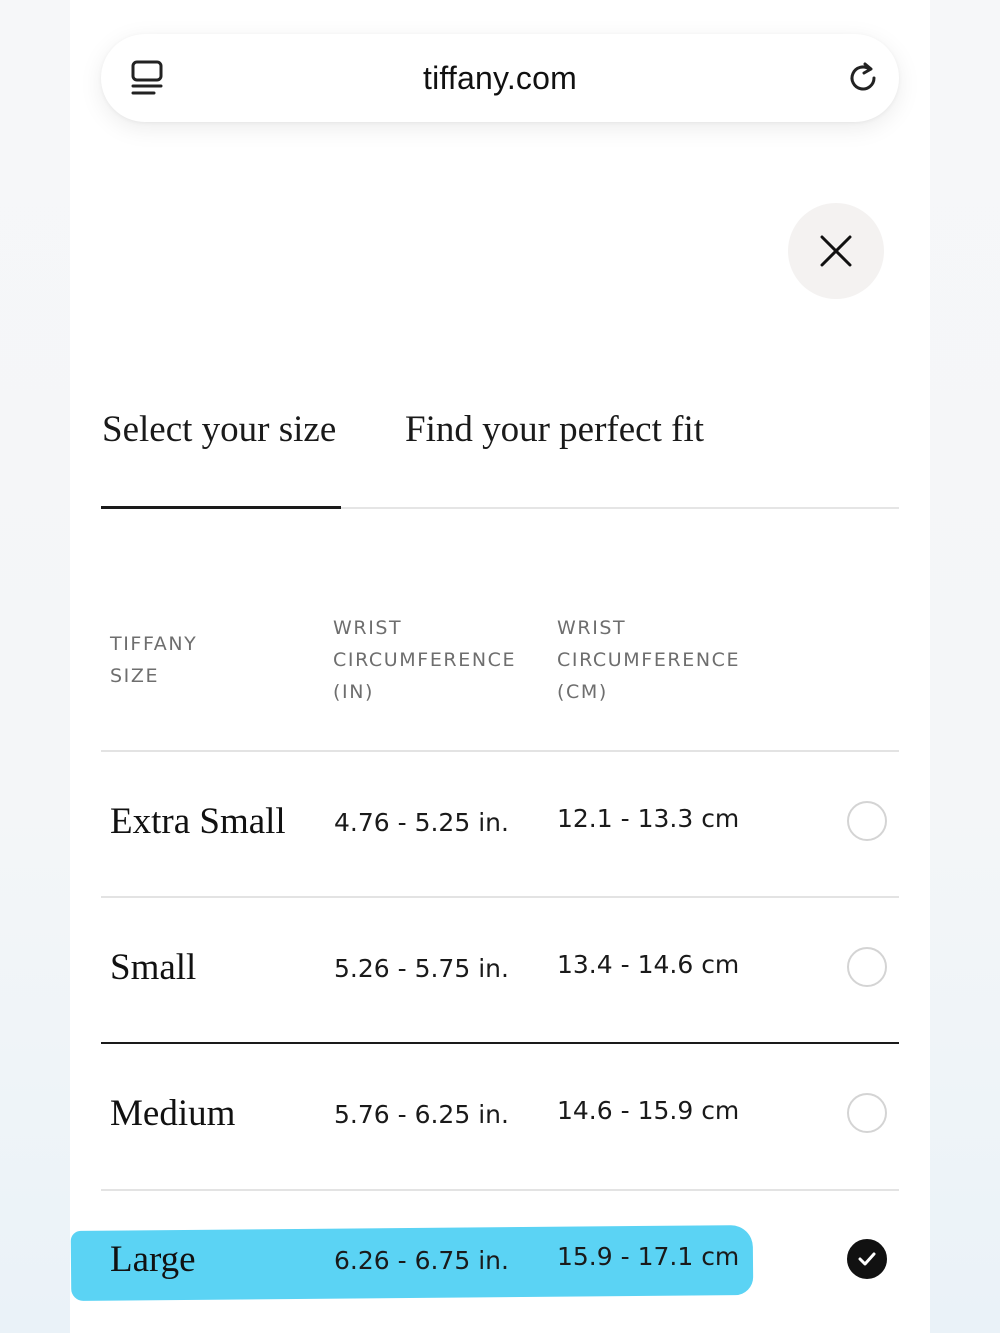 This screenshot has width=1000, height=1333. What do you see at coordinates (153, 1259) in the screenshot?
I see `size-name: Large` at bounding box center [153, 1259].